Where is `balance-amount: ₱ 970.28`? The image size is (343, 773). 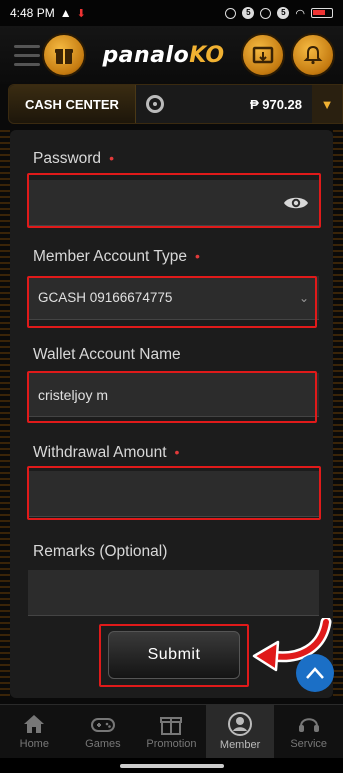
balance-amount: ₱ 970.28 is located at coordinates (275, 104).